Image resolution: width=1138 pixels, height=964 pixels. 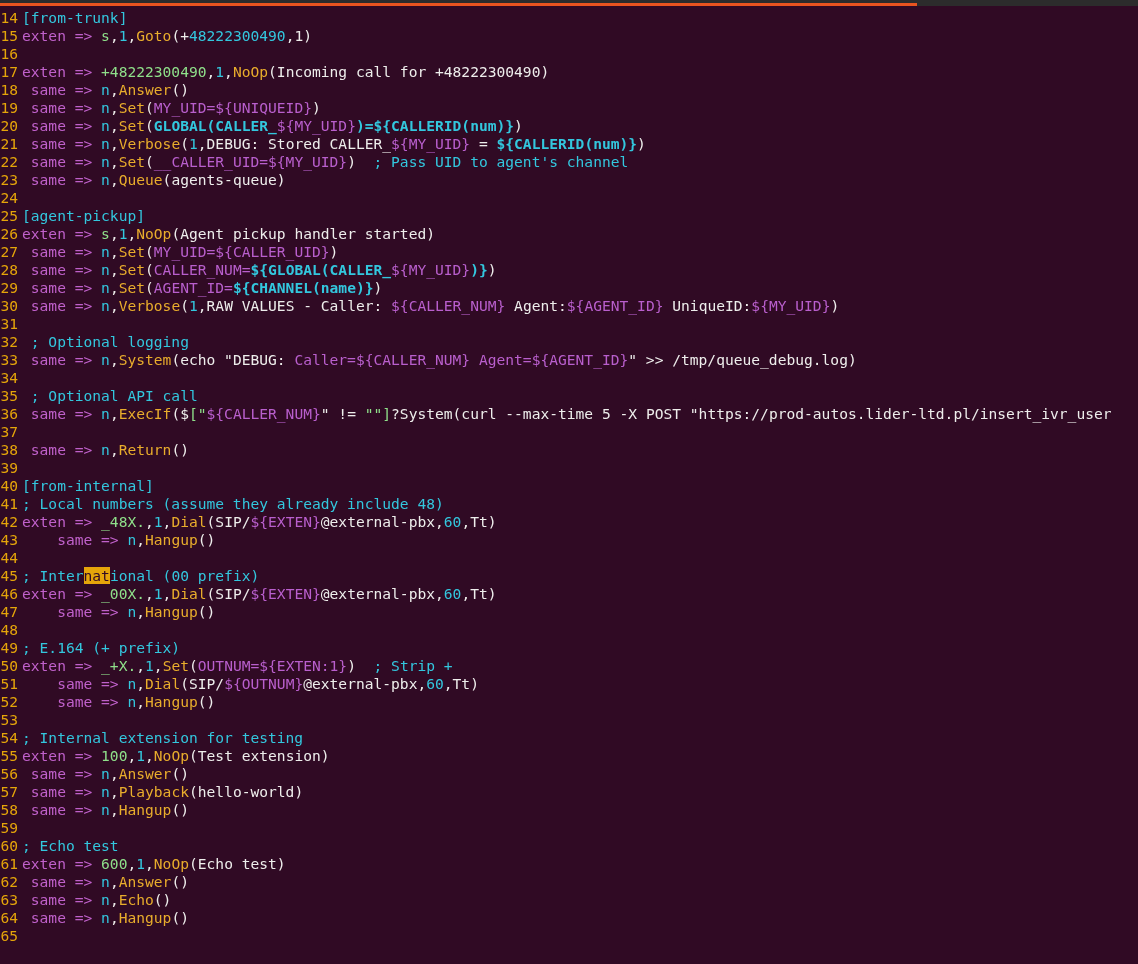 I want to click on line-number: 43, so click(x=9, y=540).